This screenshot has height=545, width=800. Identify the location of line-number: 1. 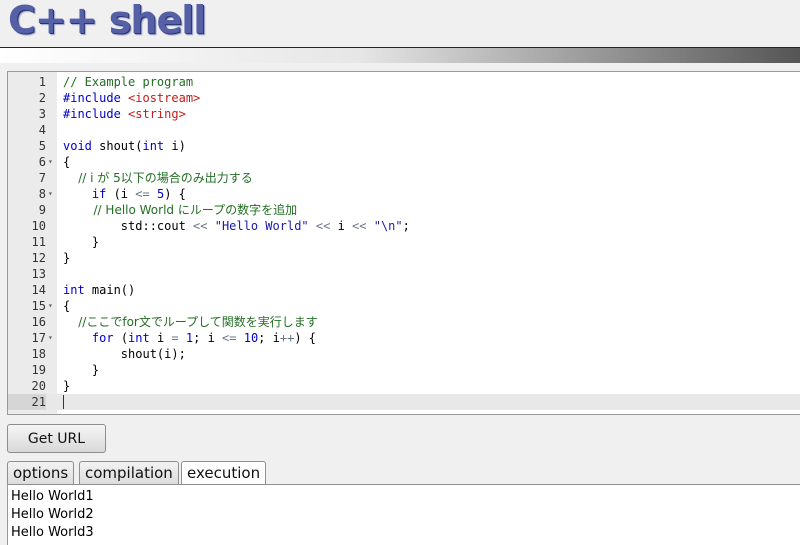
(42, 82).